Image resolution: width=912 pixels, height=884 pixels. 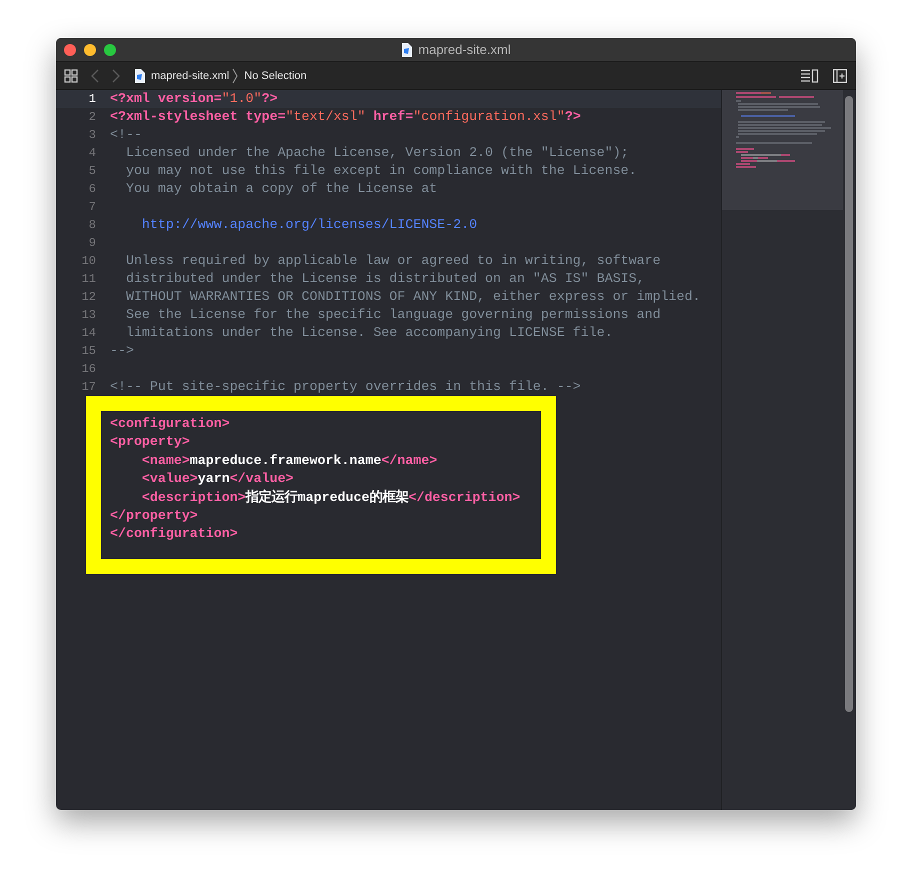 I want to click on line-number: 7, so click(x=92, y=207).